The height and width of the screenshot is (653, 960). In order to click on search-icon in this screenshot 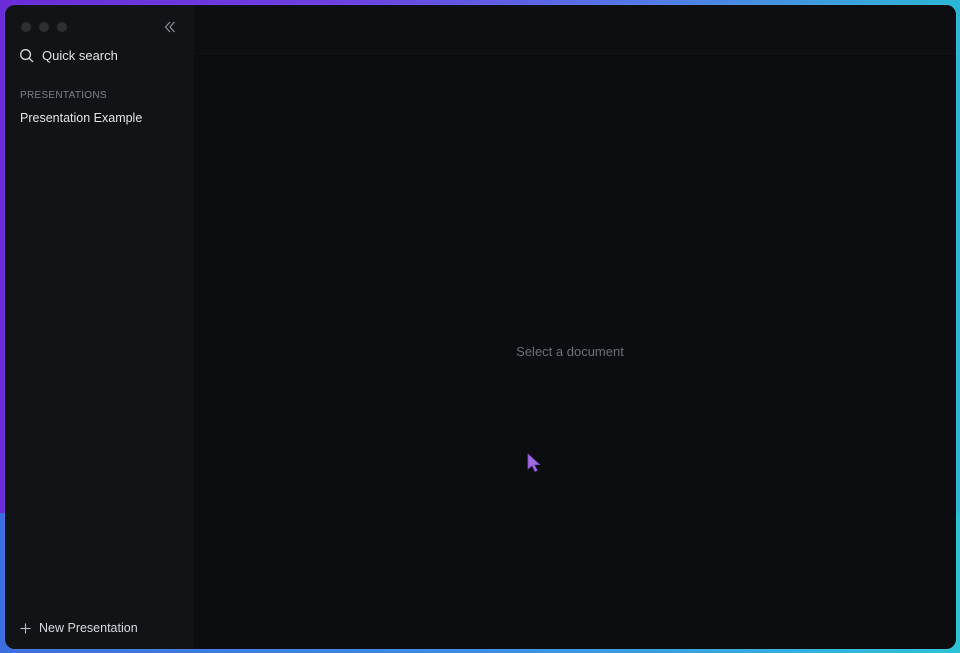, I will do `click(27, 56)`.